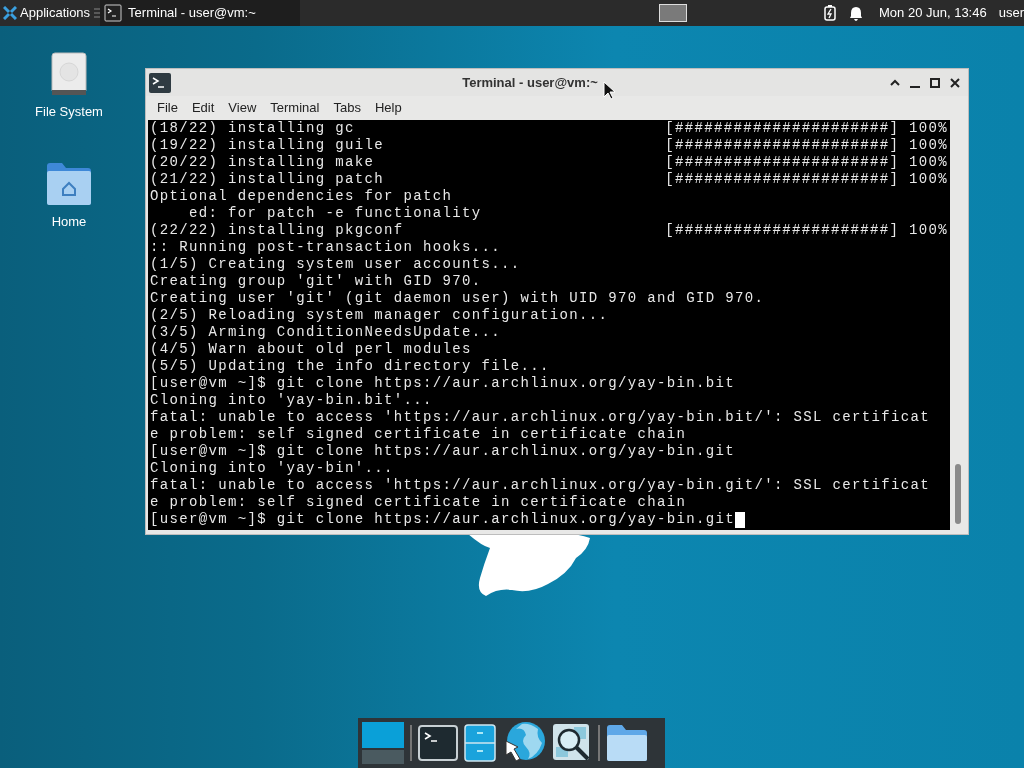 This screenshot has width=1024, height=768. I want to click on terminal-line: (22/22) installing pkgconf, so click(277, 230).